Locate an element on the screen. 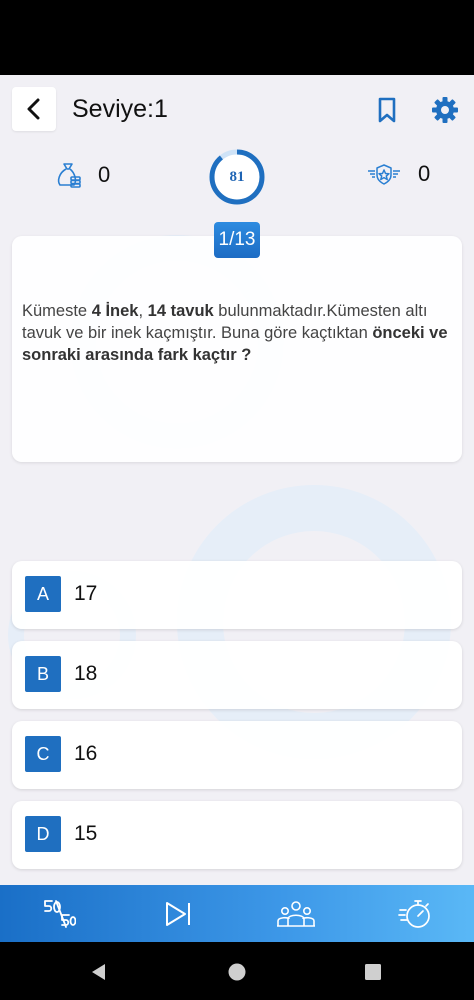  circle-home-icon is located at coordinates (237, 972).